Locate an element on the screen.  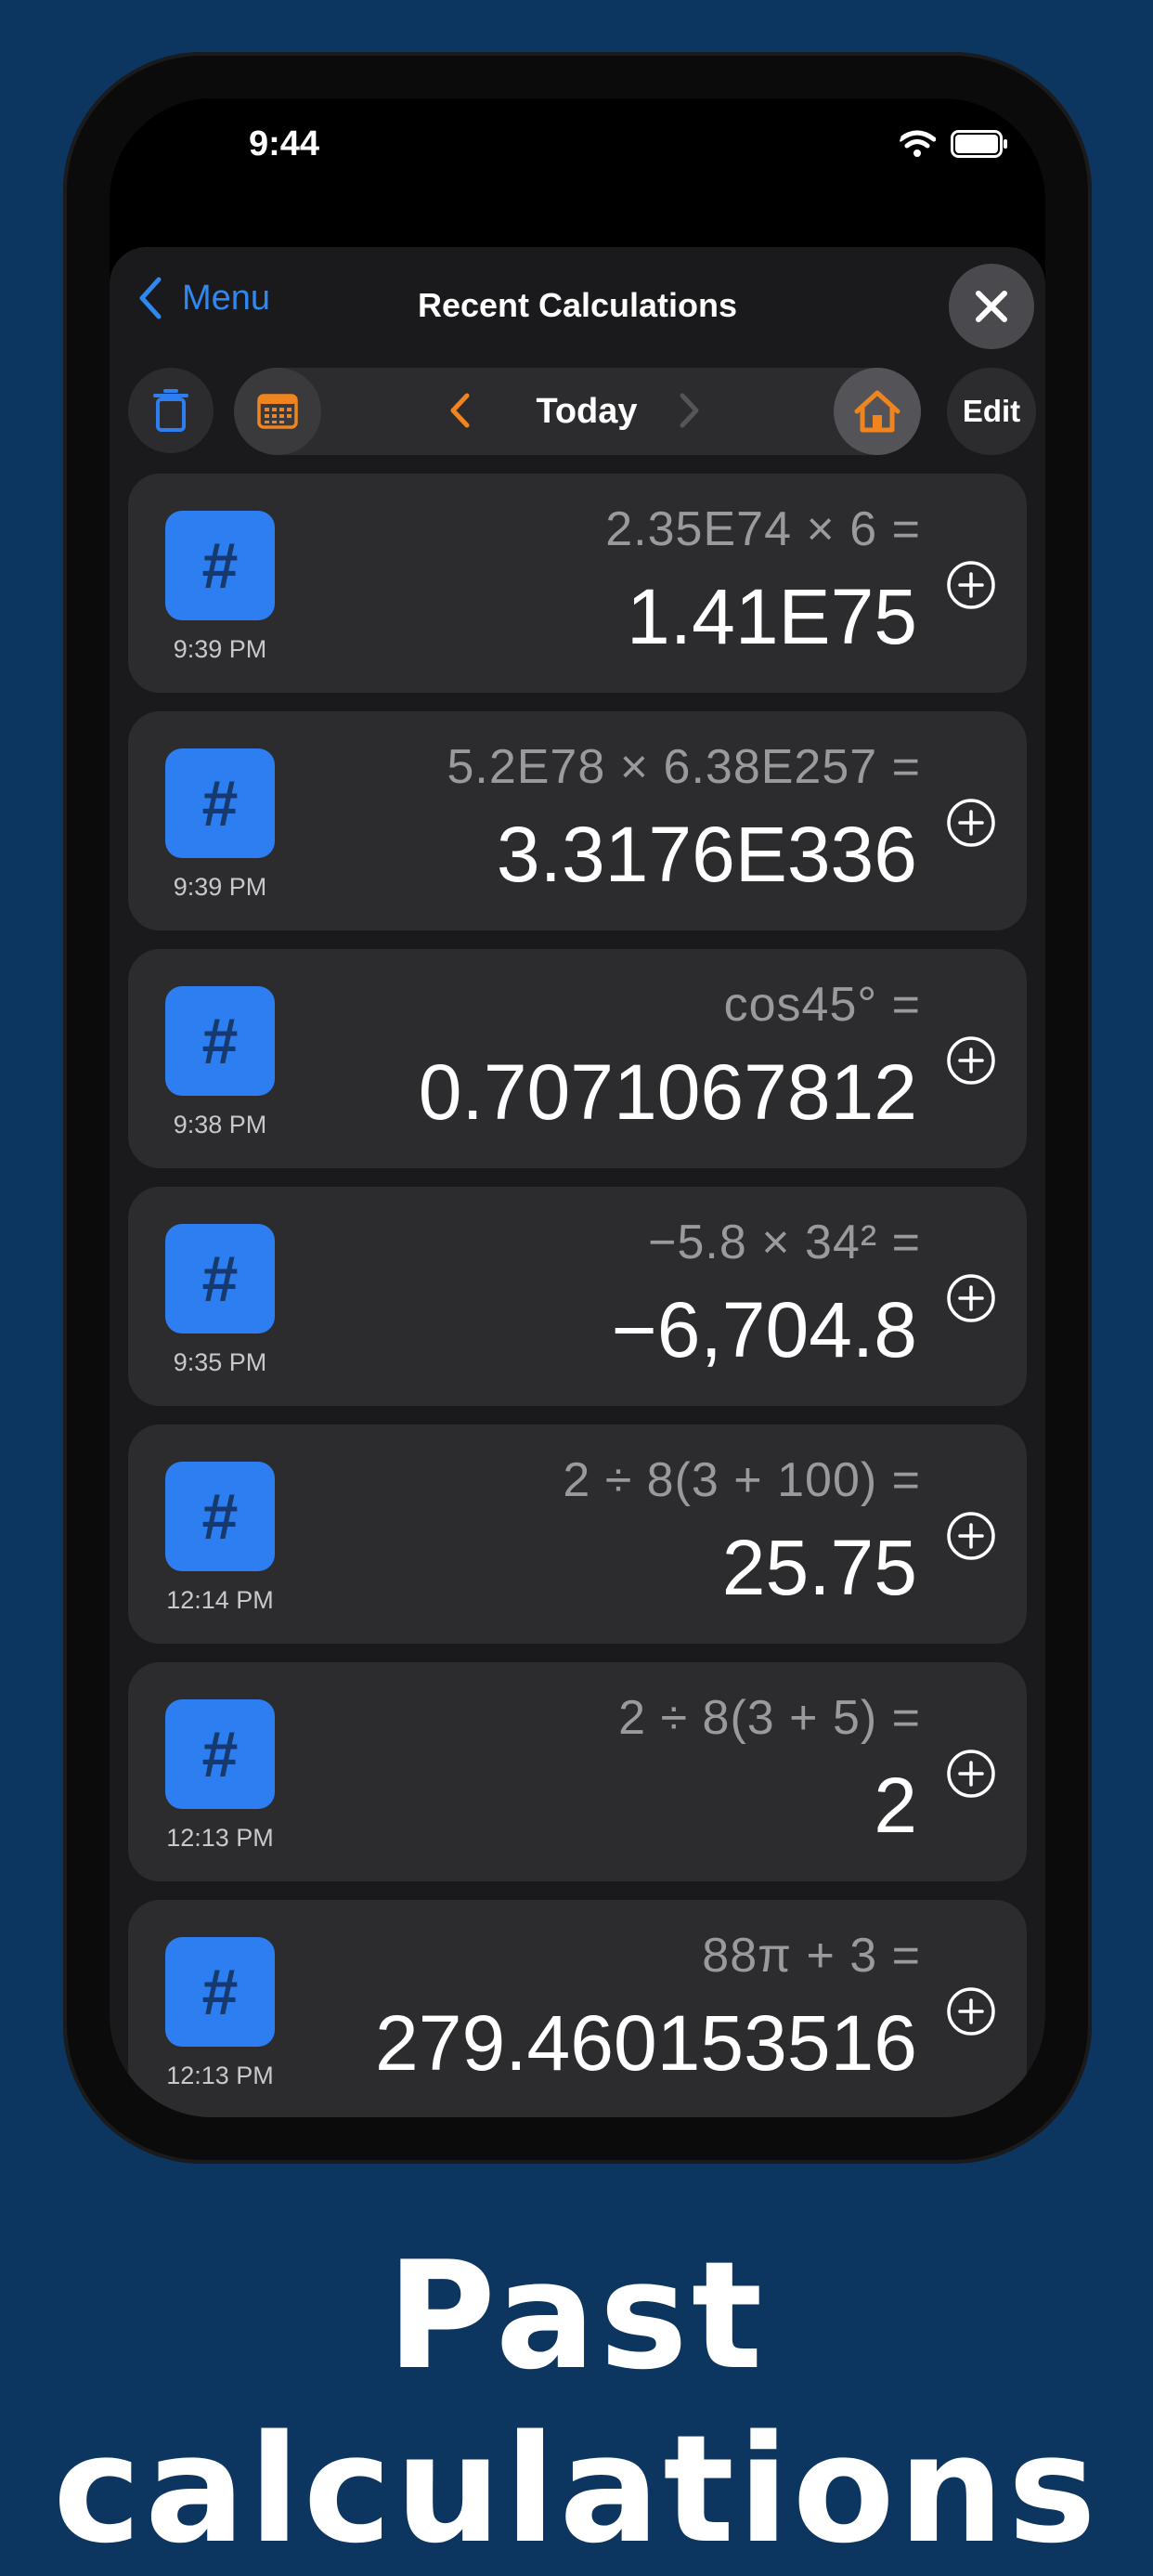
calendar-button is located at coordinates (277, 411).